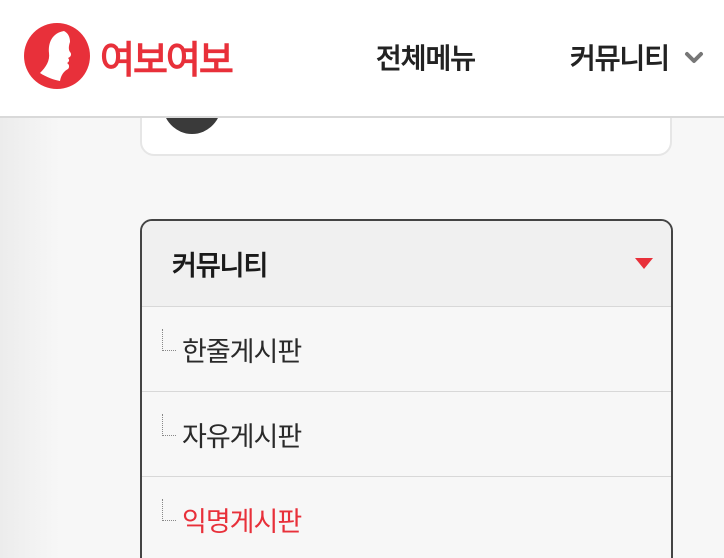 The width and height of the screenshot is (724, 558). Describe the element at coordinates (694, 57) in the screenshot. I see `chevron-down-icon` at that location.